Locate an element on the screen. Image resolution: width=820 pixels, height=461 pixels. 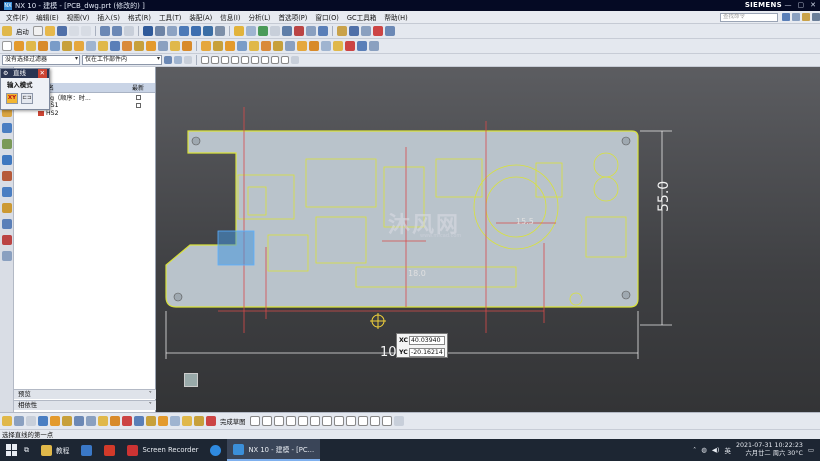
menu-analysis: 分析(L) is located at coordinates (259, 17).